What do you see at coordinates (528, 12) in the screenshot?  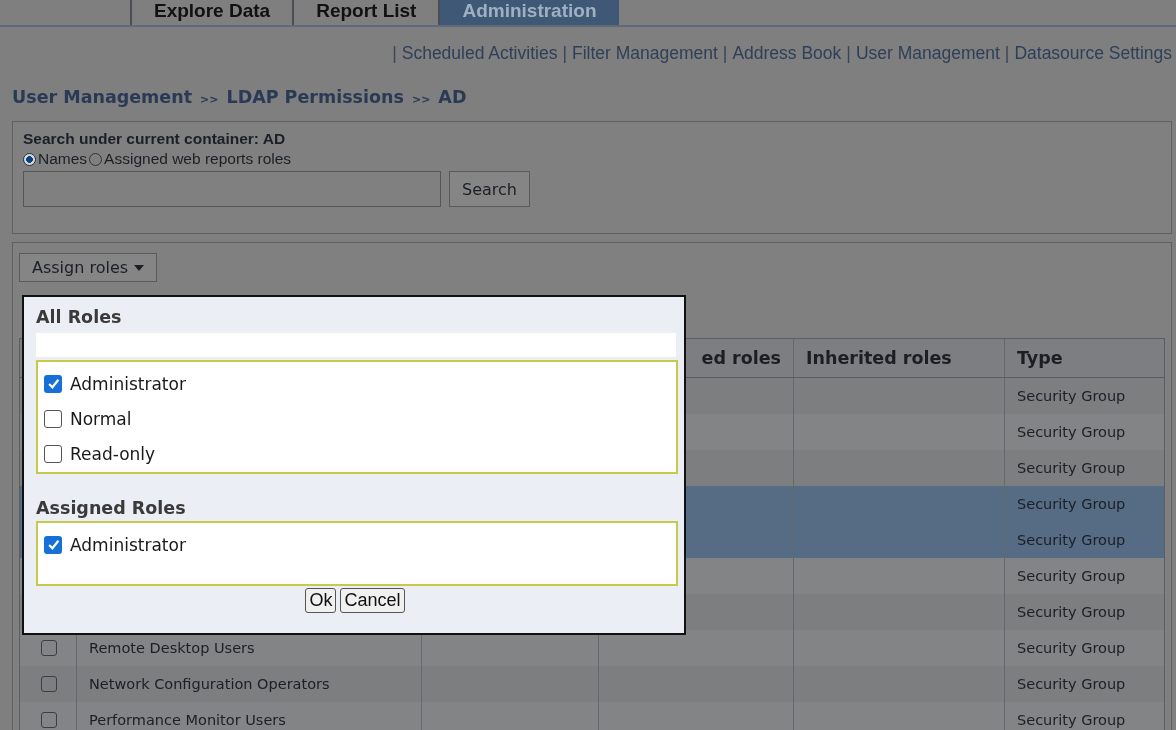 I see `nav-tab: Administration` at bounding box center [528, 12].